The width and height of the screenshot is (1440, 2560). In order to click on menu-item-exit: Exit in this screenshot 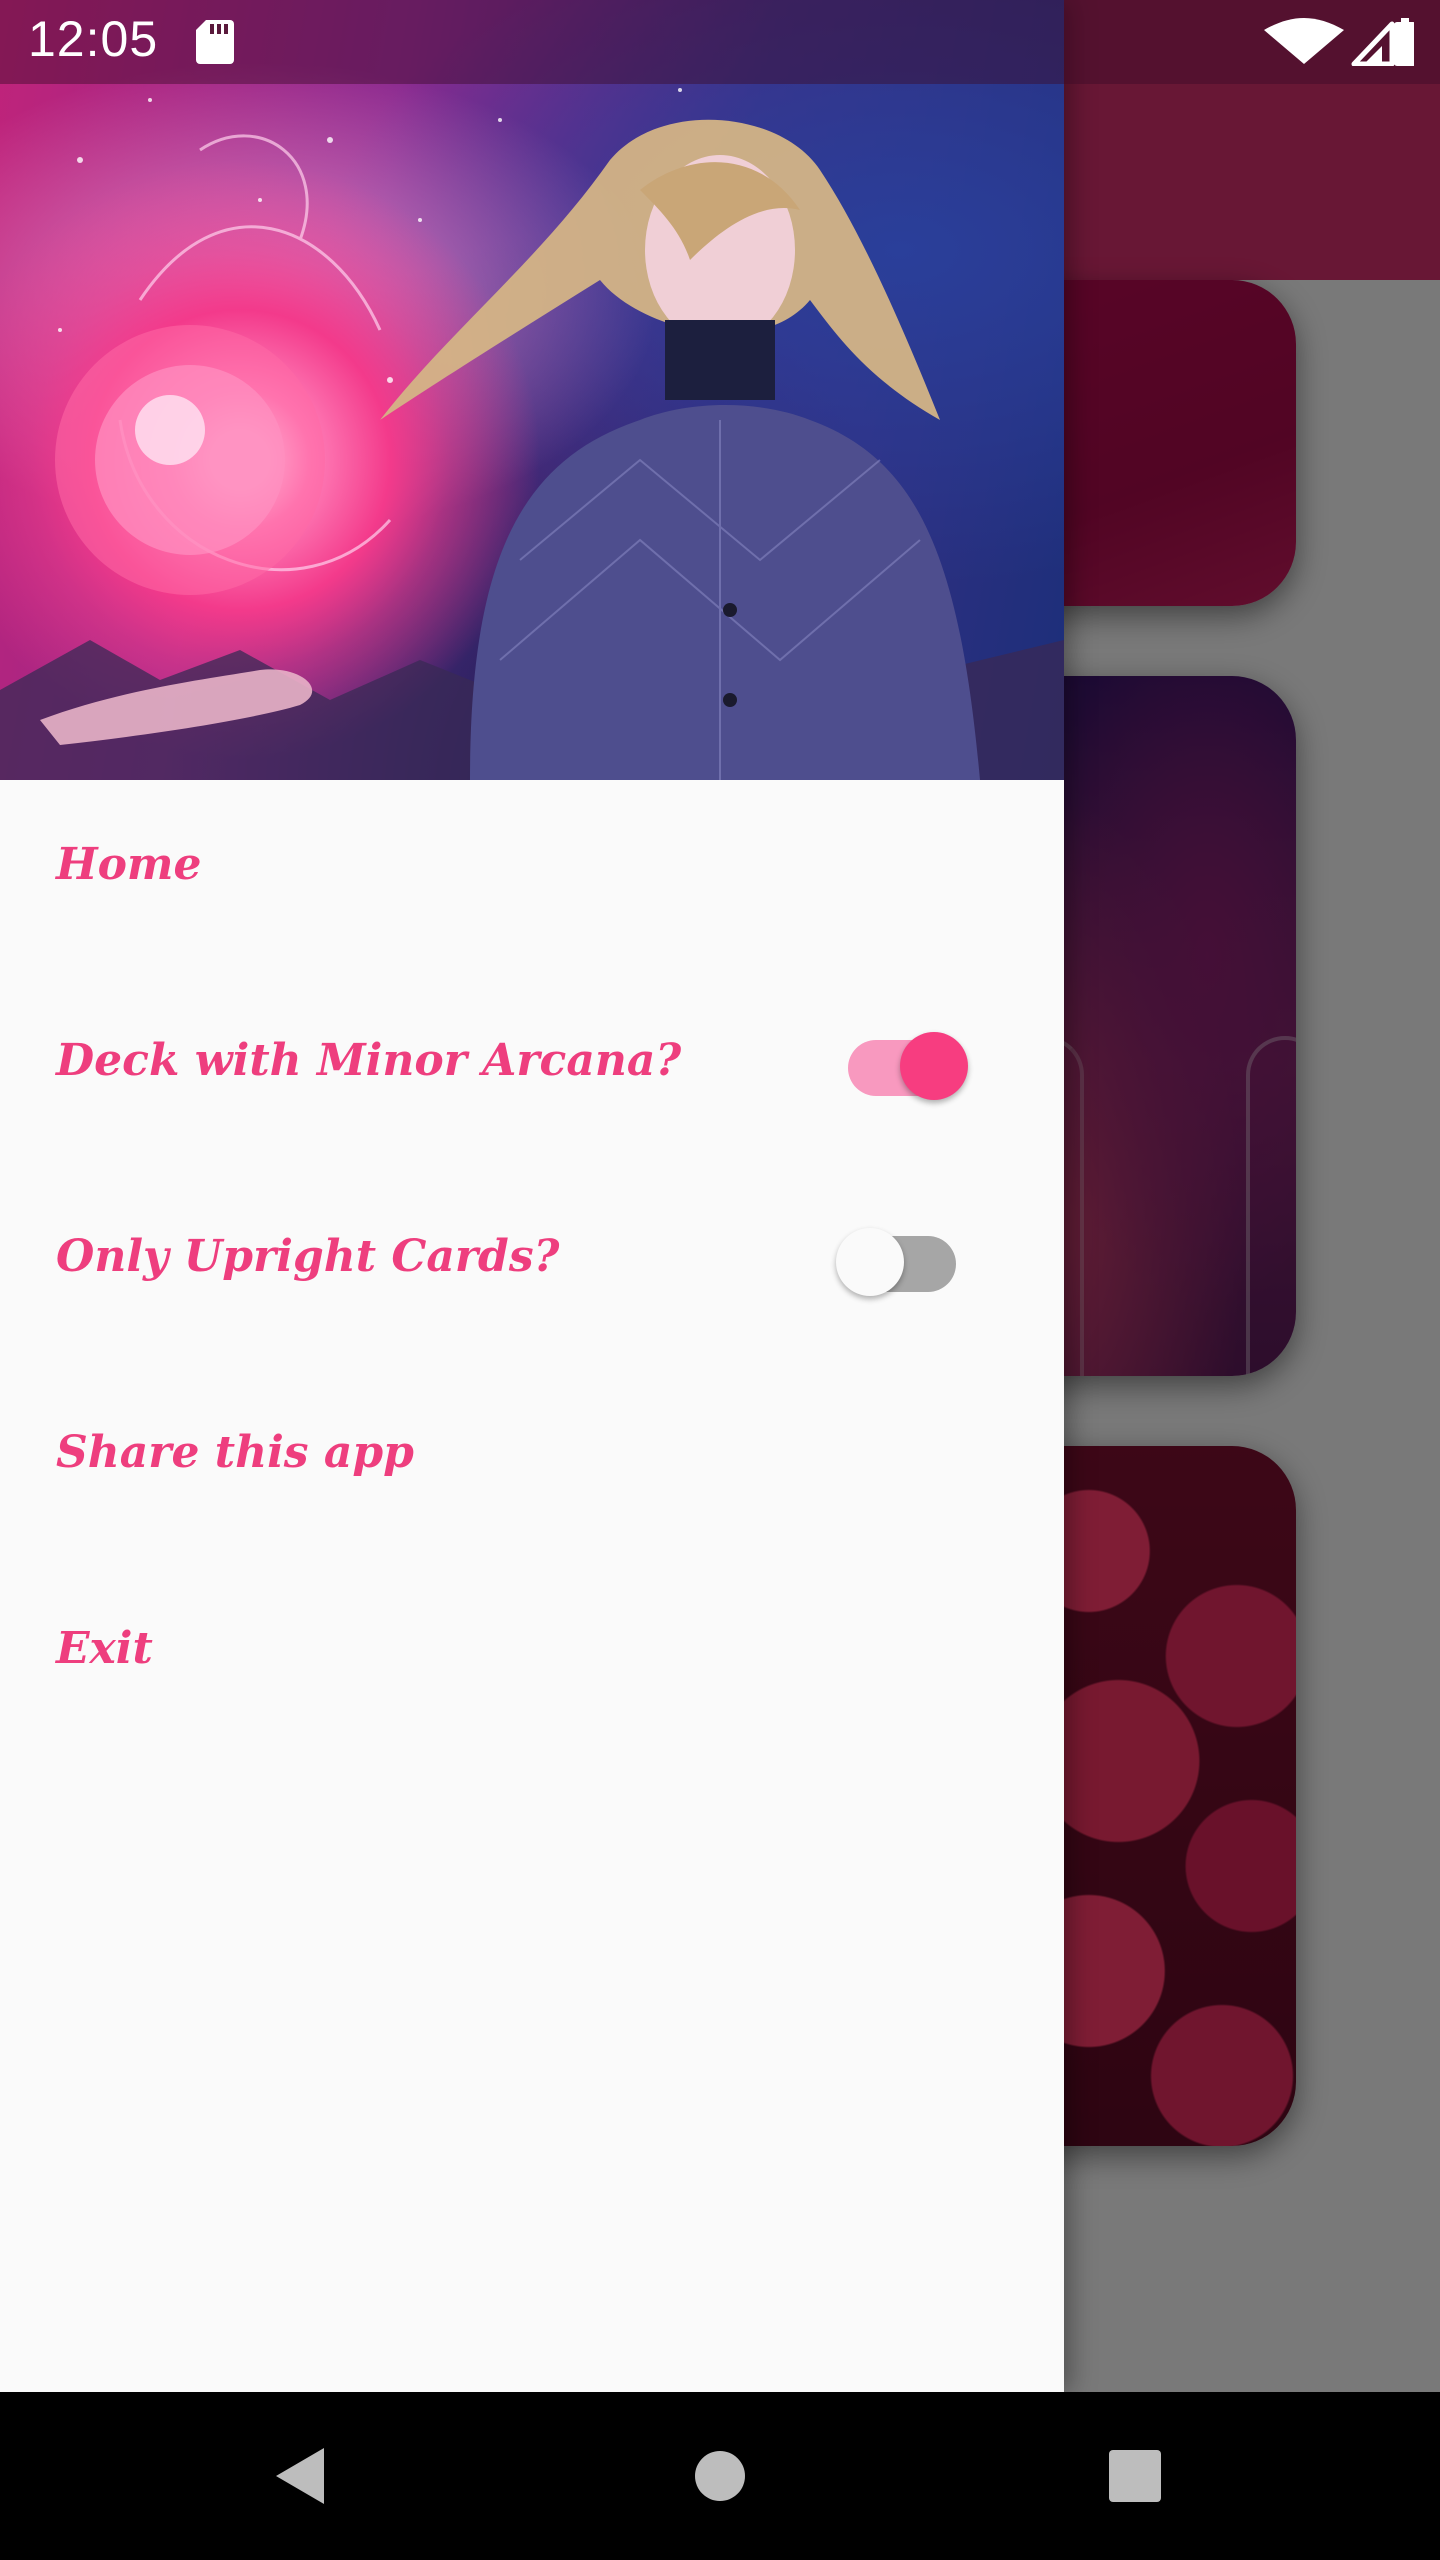, I will do `click(532, 1662)`.